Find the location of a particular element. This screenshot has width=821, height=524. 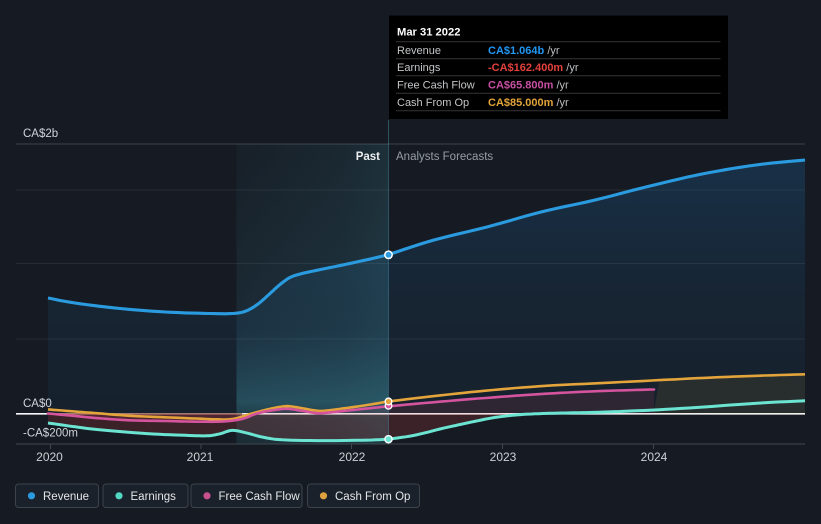

svg-text: 2021 is located at coordinates (200, 457).